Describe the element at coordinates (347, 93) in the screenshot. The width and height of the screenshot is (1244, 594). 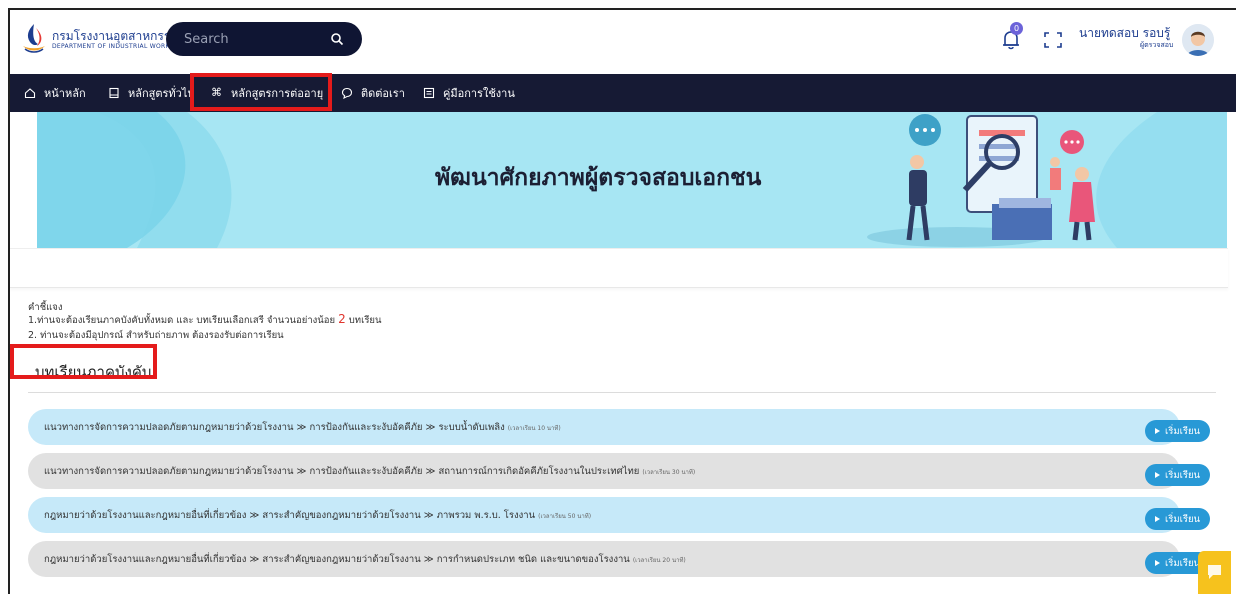
I see `chat-icon` at that location.